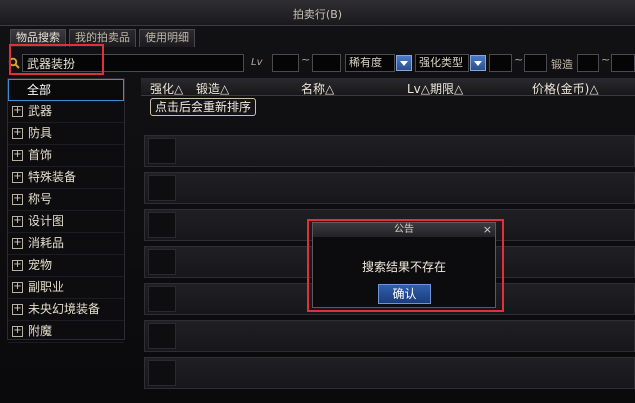 This screenshot has height=403, width=635. Describe the element at coordinates (404, 63) in the screenshot. I see `rarity-dropdown-arrow-icon` at that location.